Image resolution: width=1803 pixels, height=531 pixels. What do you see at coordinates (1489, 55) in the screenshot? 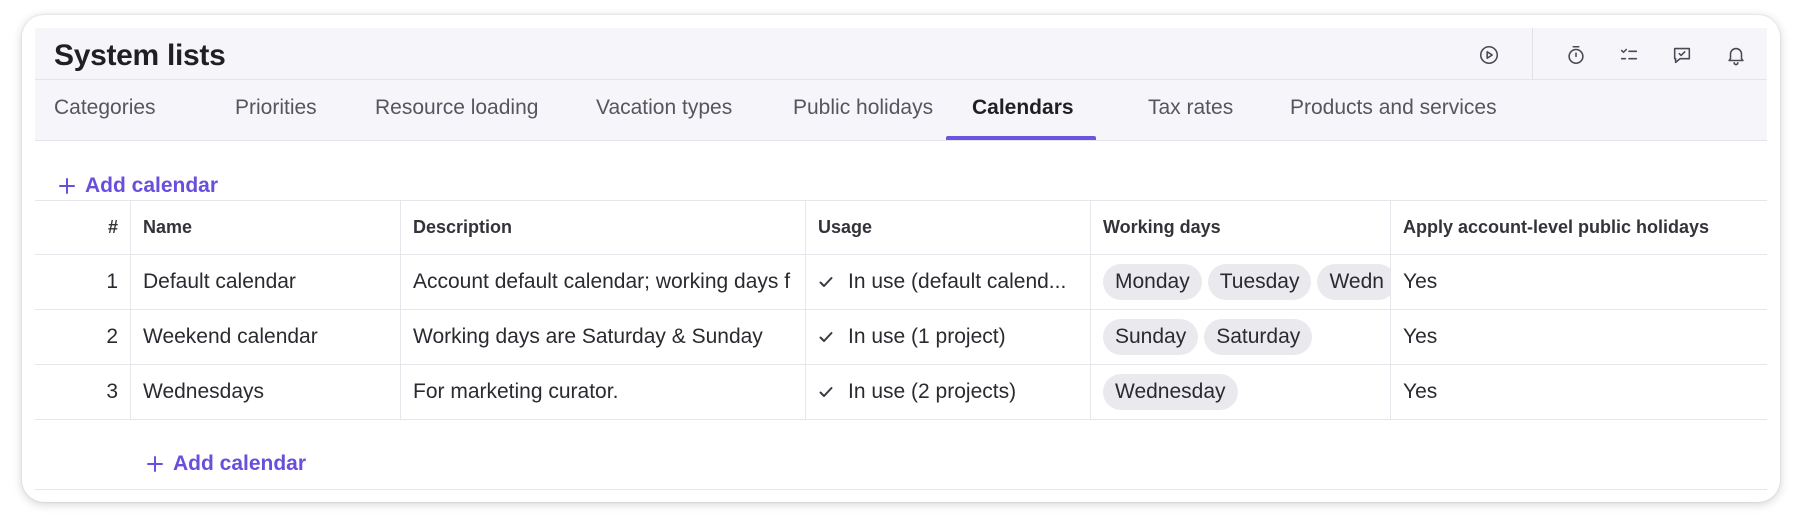
I see `play-circle-icon` at bounding box center [1489, 55].